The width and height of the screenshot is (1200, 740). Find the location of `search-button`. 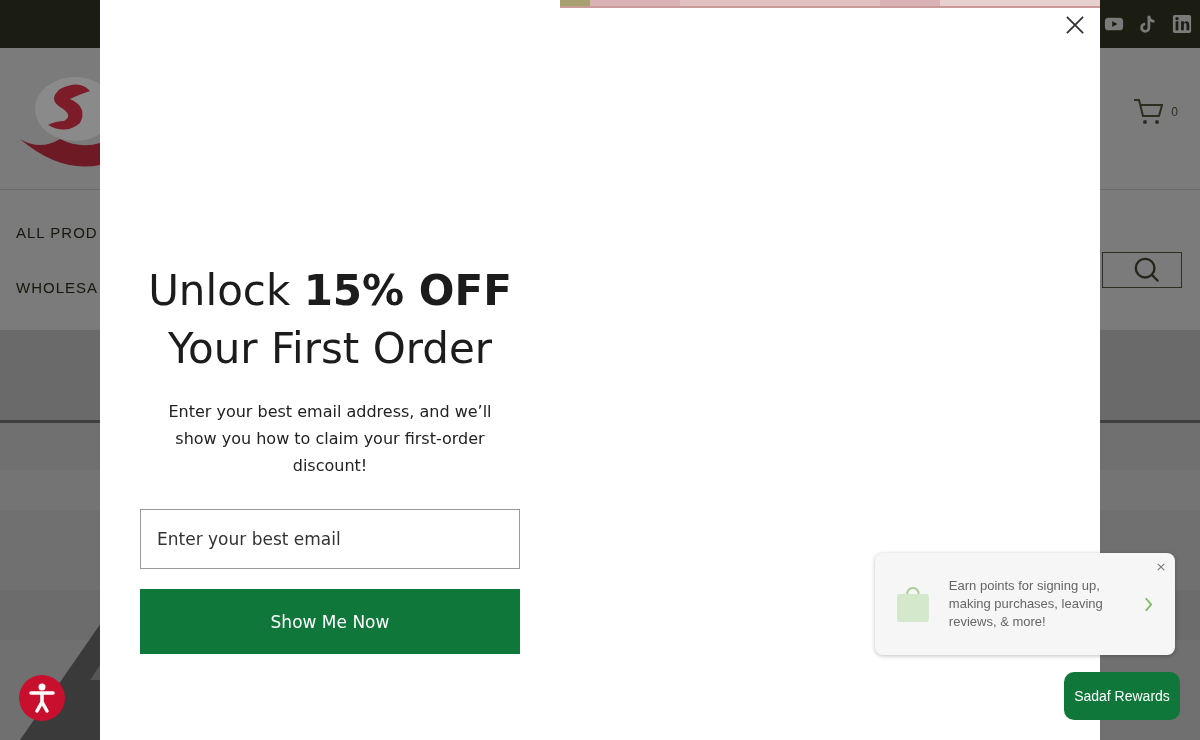

search-button is located at coordinates (1142, 270).